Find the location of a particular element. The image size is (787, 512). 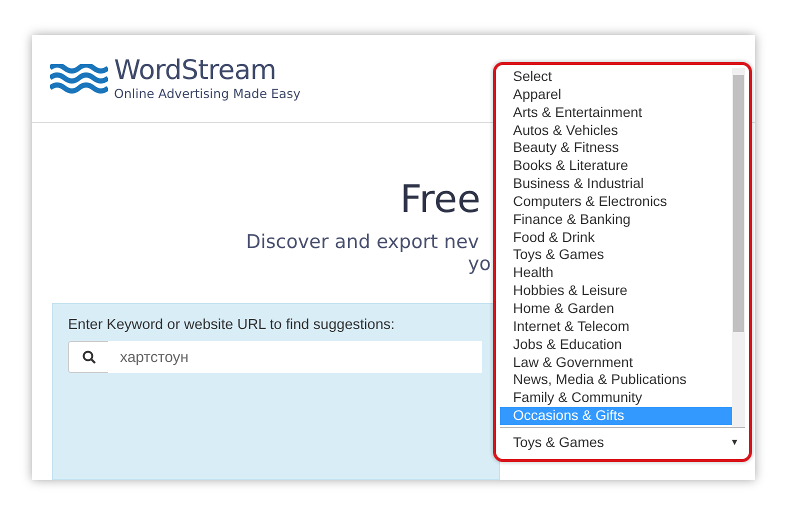

wave-logo-icon is located at coordinates (79, 79).